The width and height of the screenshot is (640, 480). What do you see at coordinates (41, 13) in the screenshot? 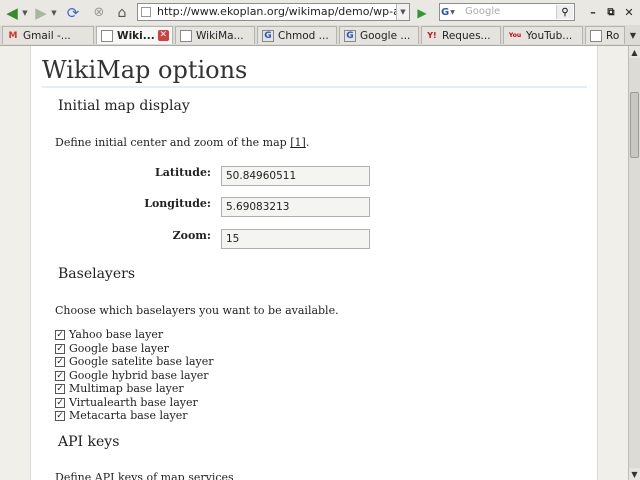
I see `forward-button: ▶` at bounding box center [41, 13].